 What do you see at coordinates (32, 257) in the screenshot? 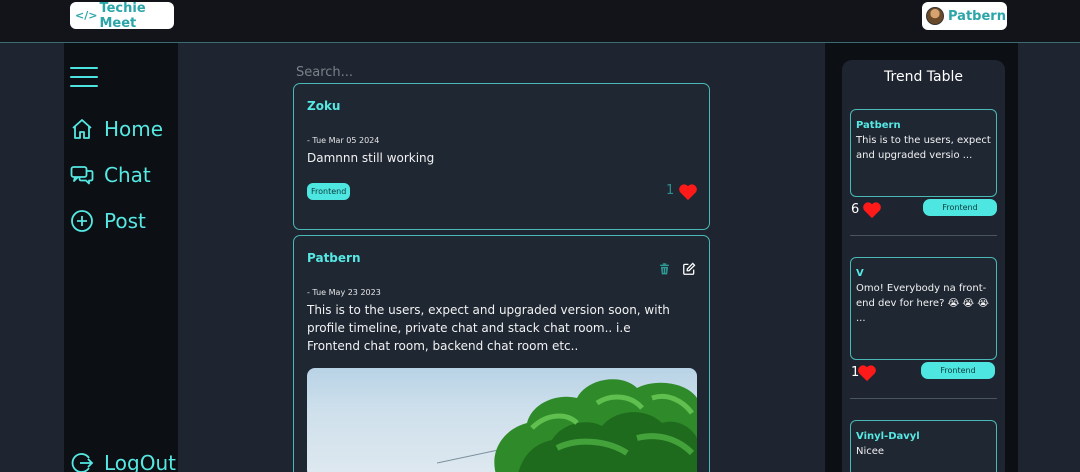
I see `left-gutter` at bounding box center [32, 257].